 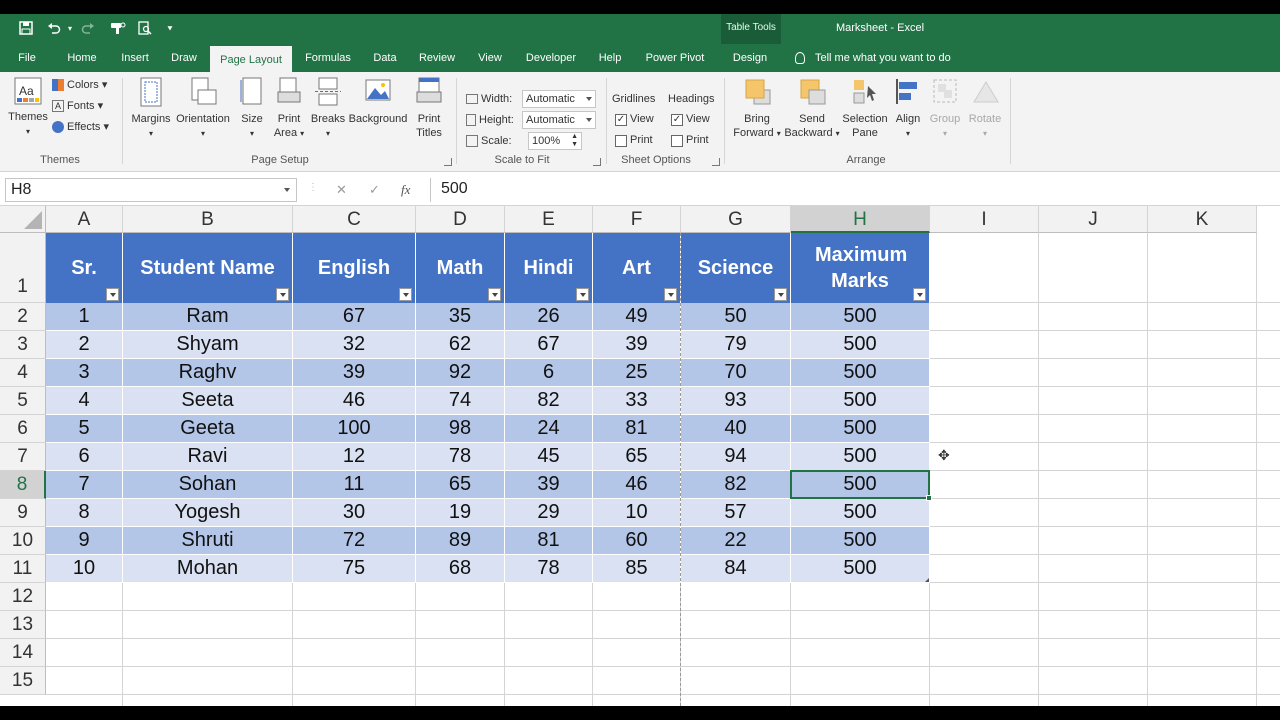 I want to click on table-cell: 2, so click(x=84, y=345).